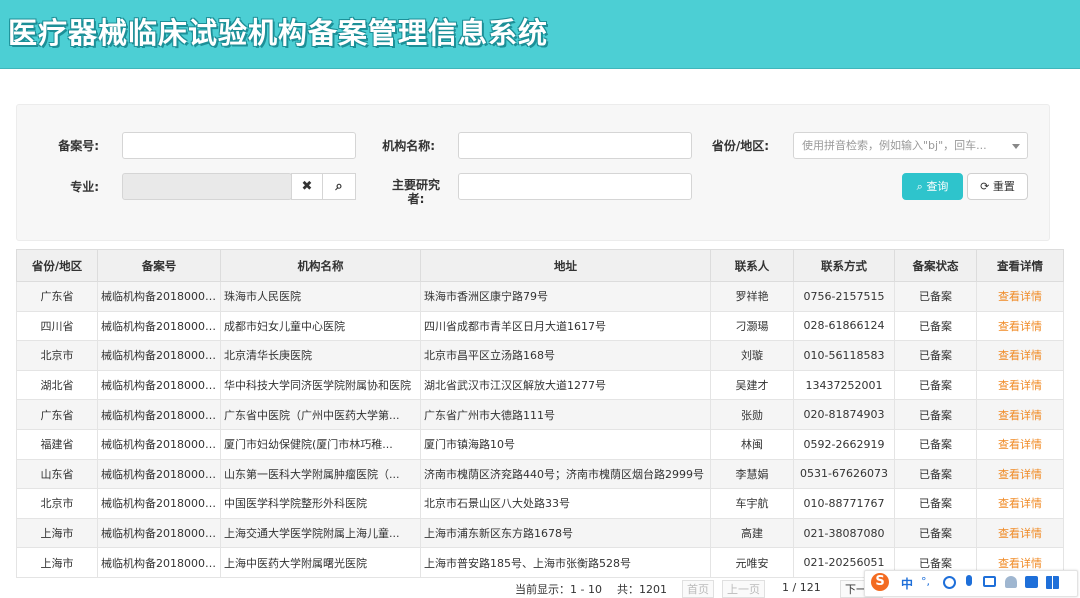 The height and width of the screenshot is (598, 1080). I want to click on cell-record-no: 械临机构备201800002, so click(159, 326).